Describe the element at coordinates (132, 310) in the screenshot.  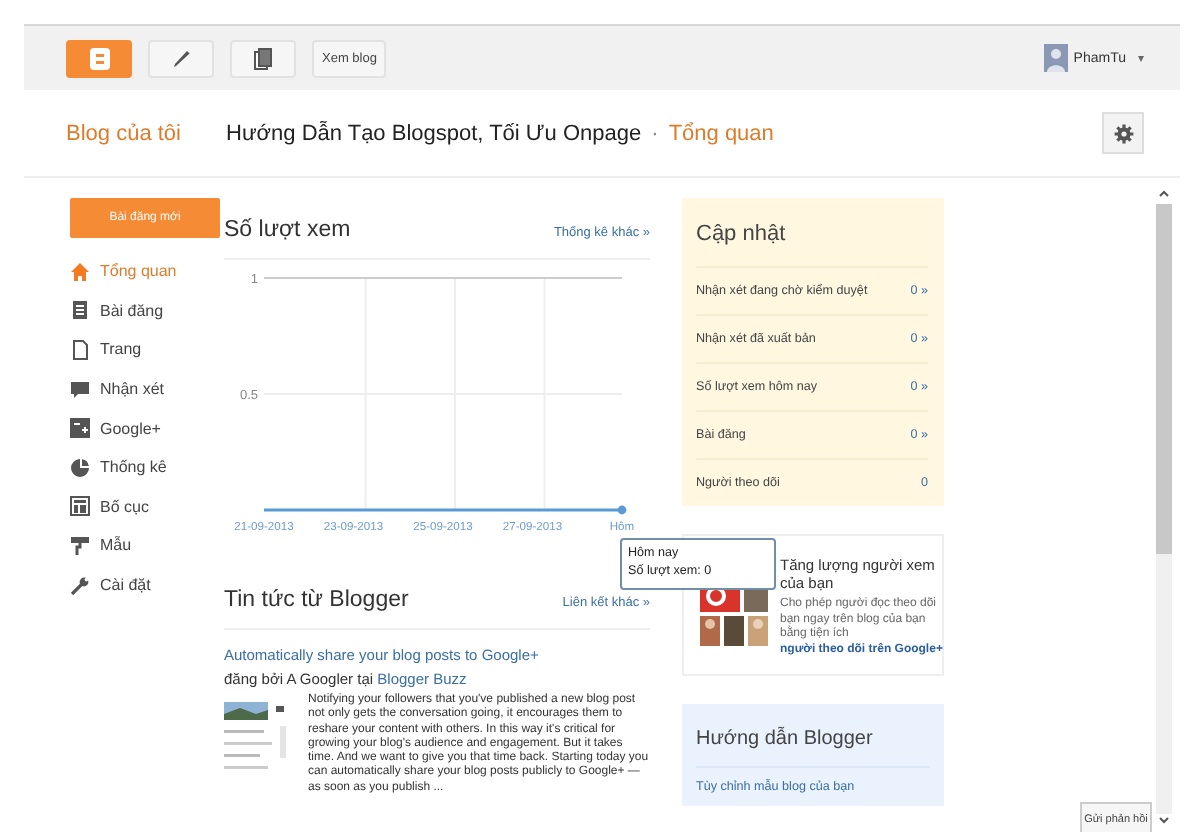
I see `nav-item: Bài đăng` at that location.